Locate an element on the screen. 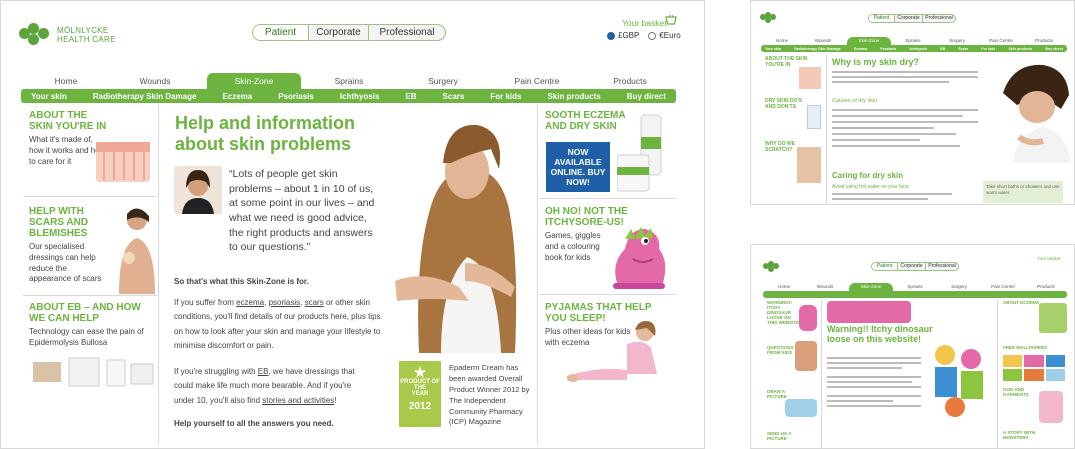  woman-shoulder-image is located at coordinates (135, 249).